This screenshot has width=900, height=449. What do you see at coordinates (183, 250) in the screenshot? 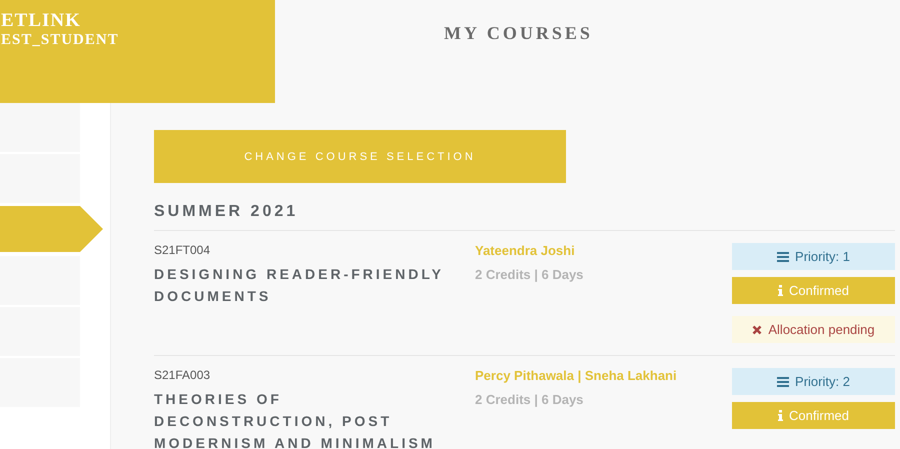
I see `course-code: S21FT004` at bounding box center [183, 250].